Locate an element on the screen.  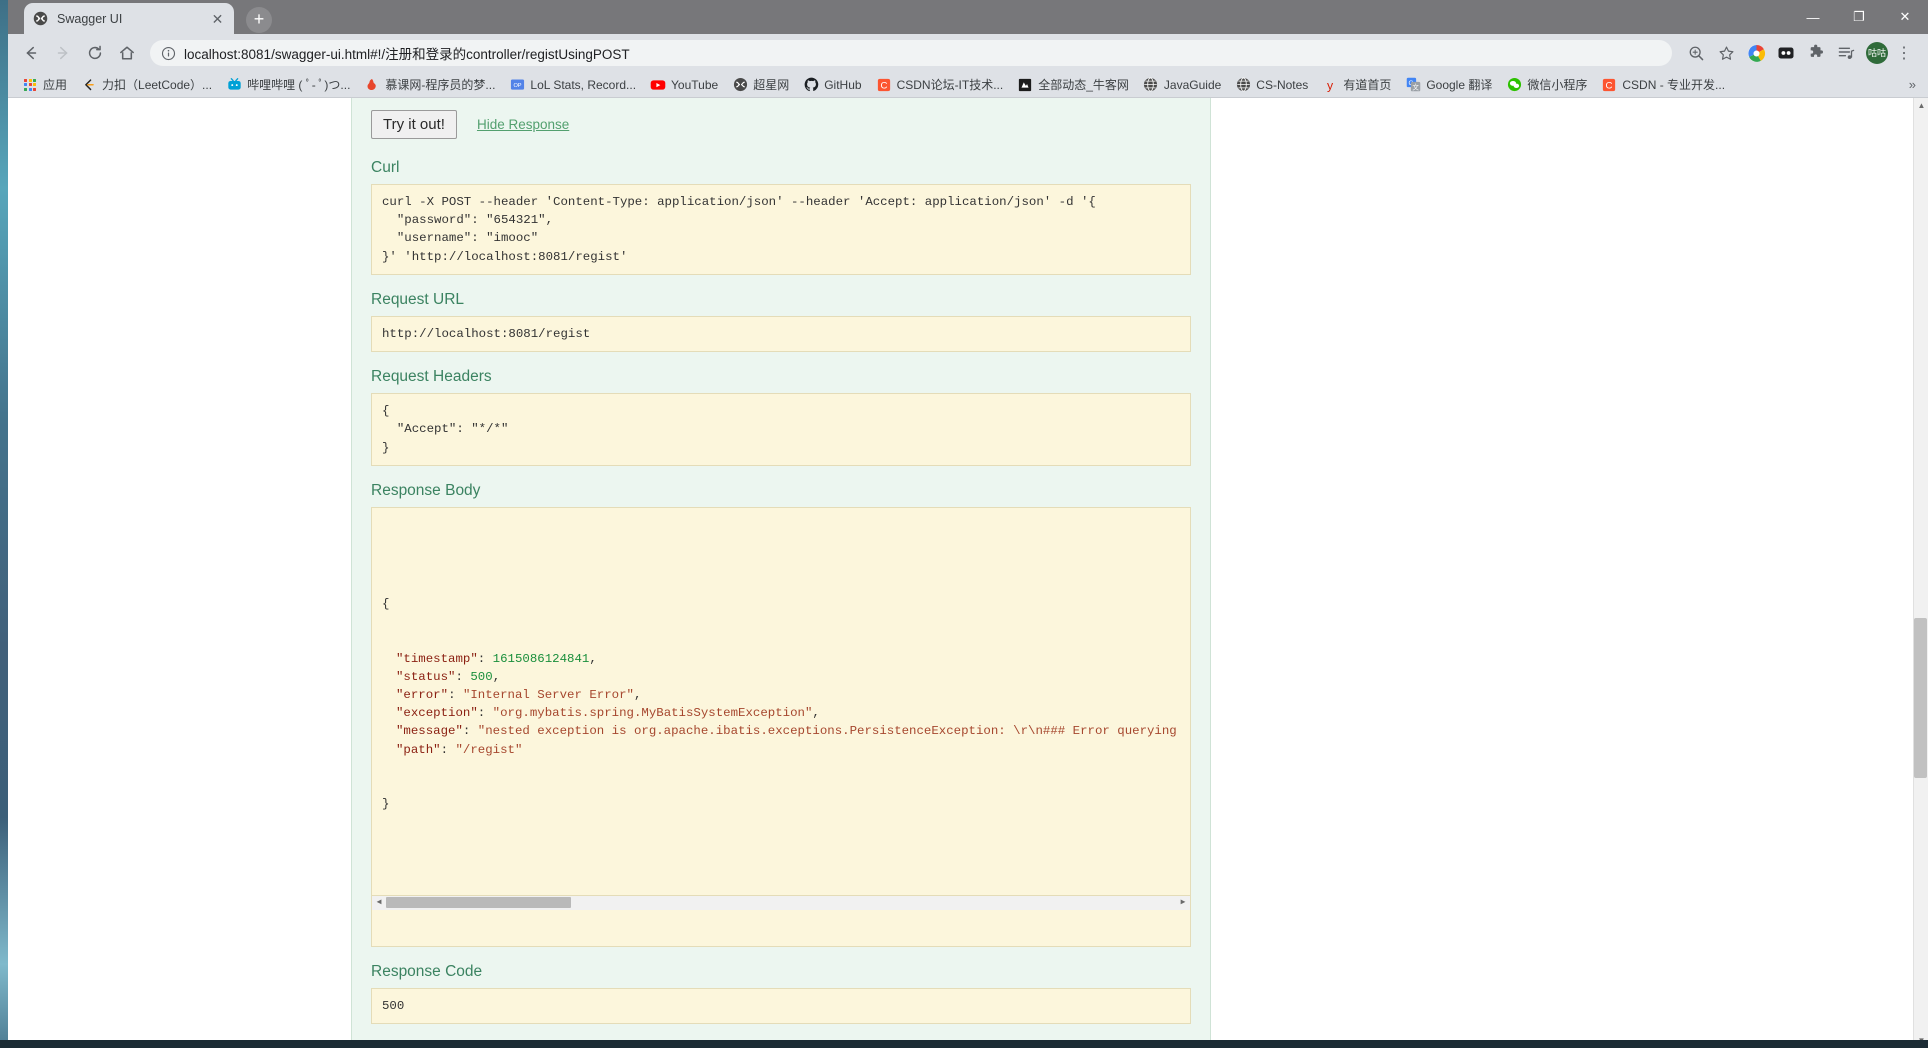
bookmark-label: YouTube is located at coordinates (695, 84).